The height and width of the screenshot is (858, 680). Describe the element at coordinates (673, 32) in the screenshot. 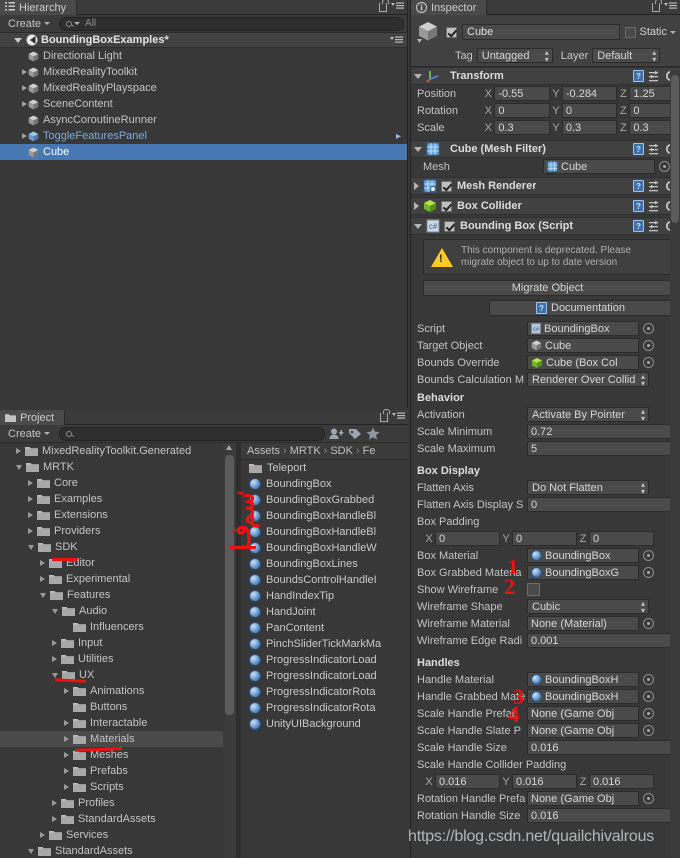

I see `static-dropdown-icon` at that location.